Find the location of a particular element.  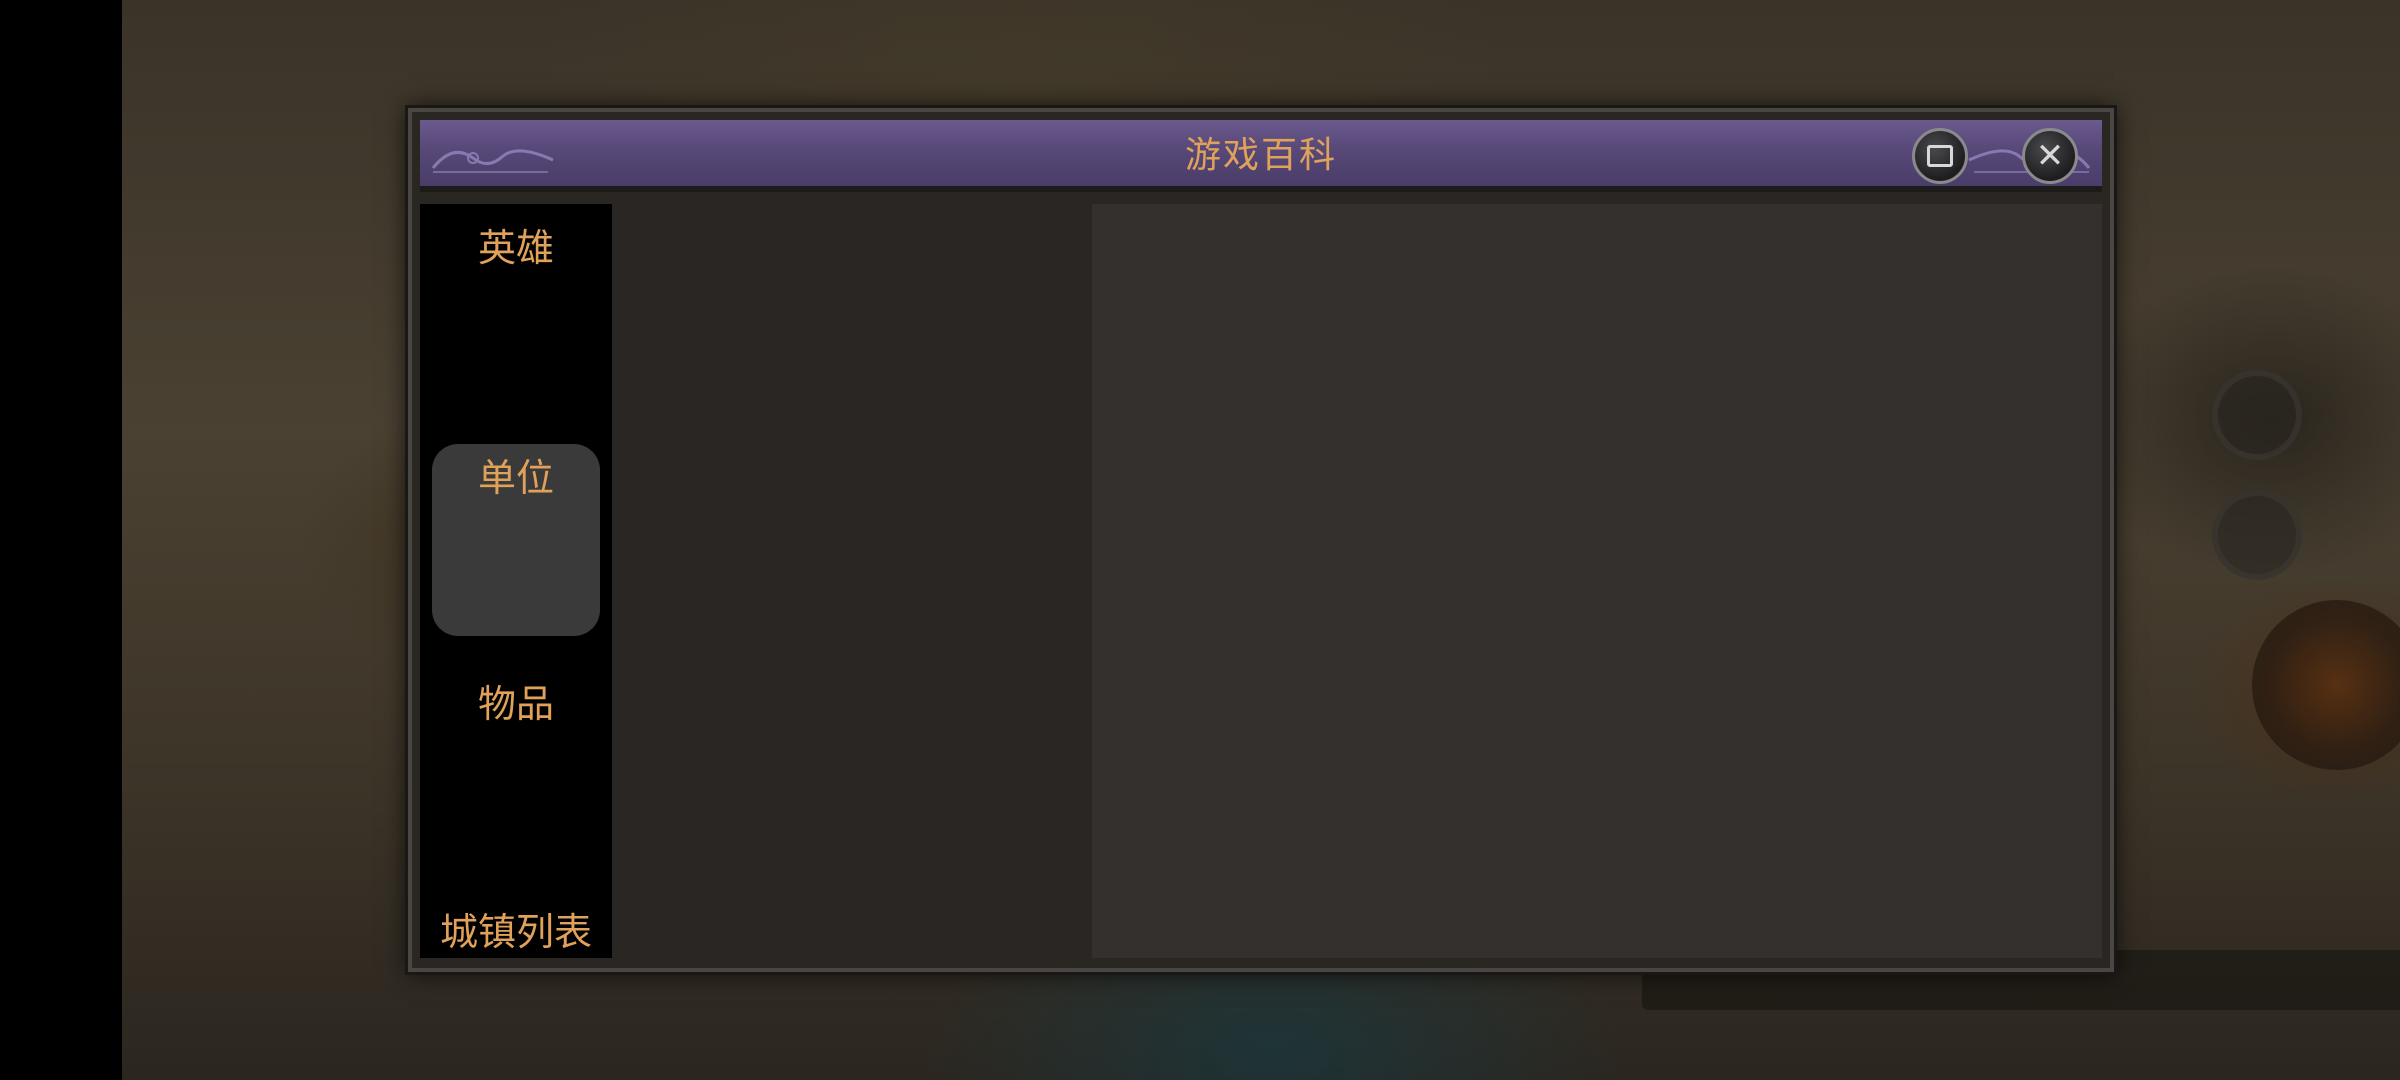

window-square-icon is located at coordinates (1940, 156).